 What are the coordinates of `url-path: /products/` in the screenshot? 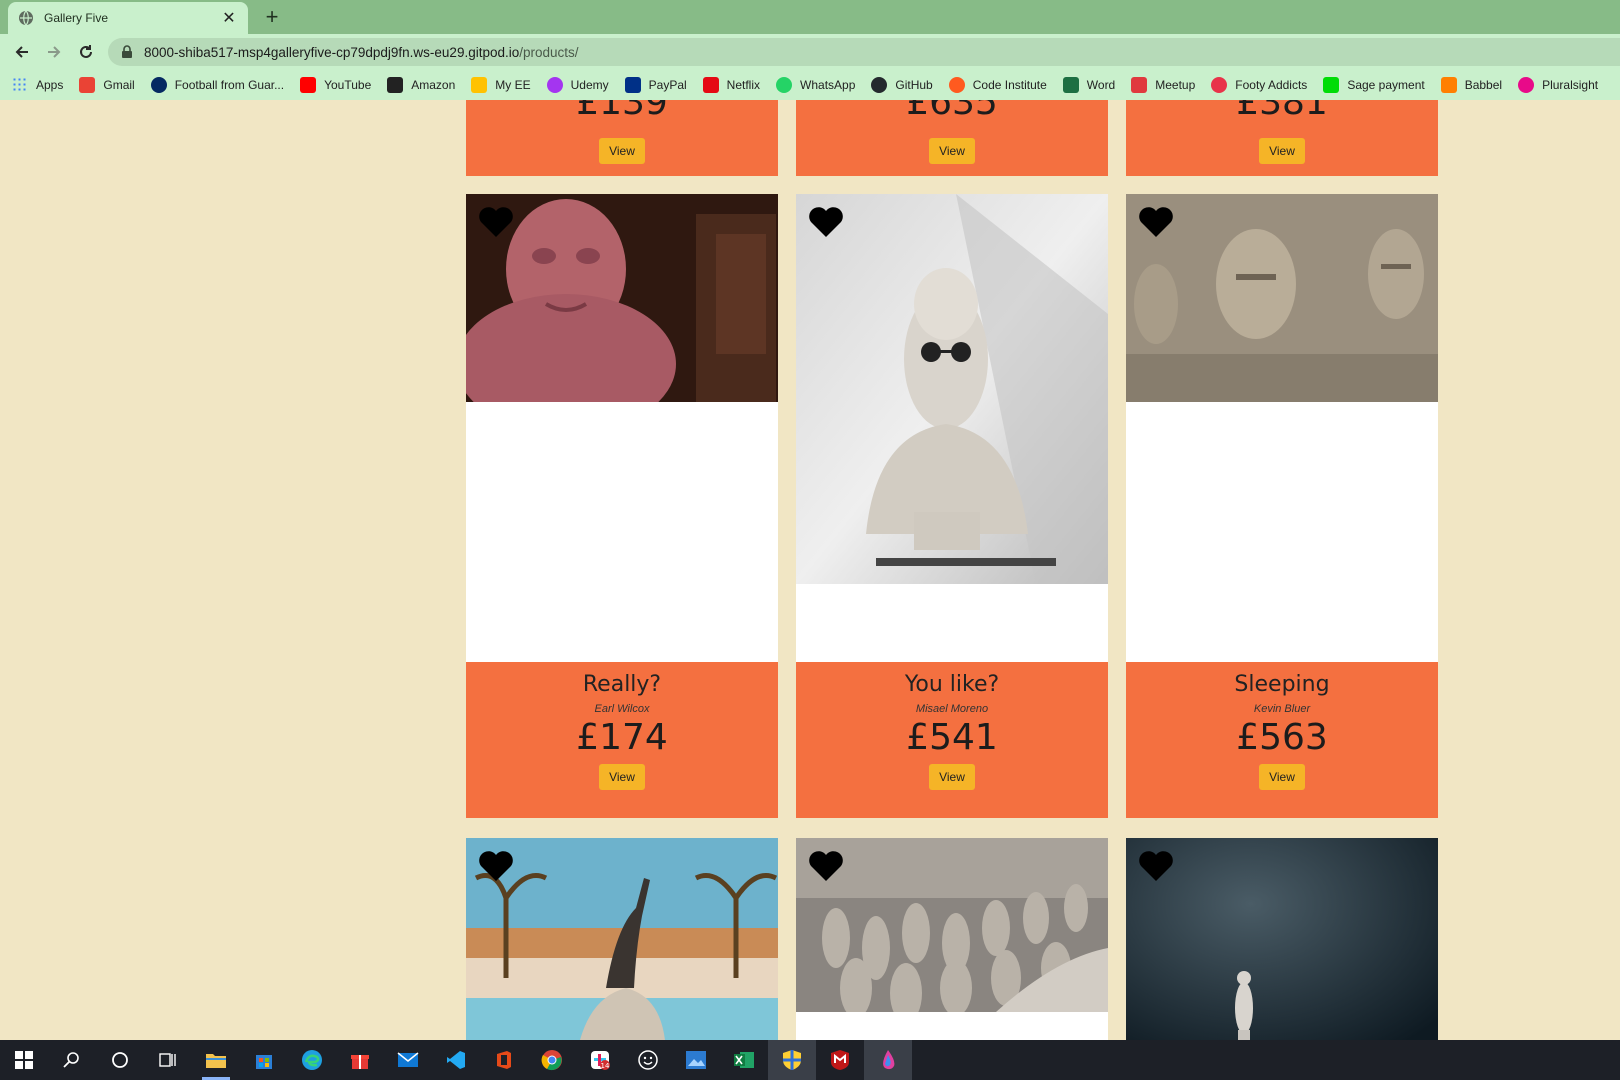 It's located at (549, 52).